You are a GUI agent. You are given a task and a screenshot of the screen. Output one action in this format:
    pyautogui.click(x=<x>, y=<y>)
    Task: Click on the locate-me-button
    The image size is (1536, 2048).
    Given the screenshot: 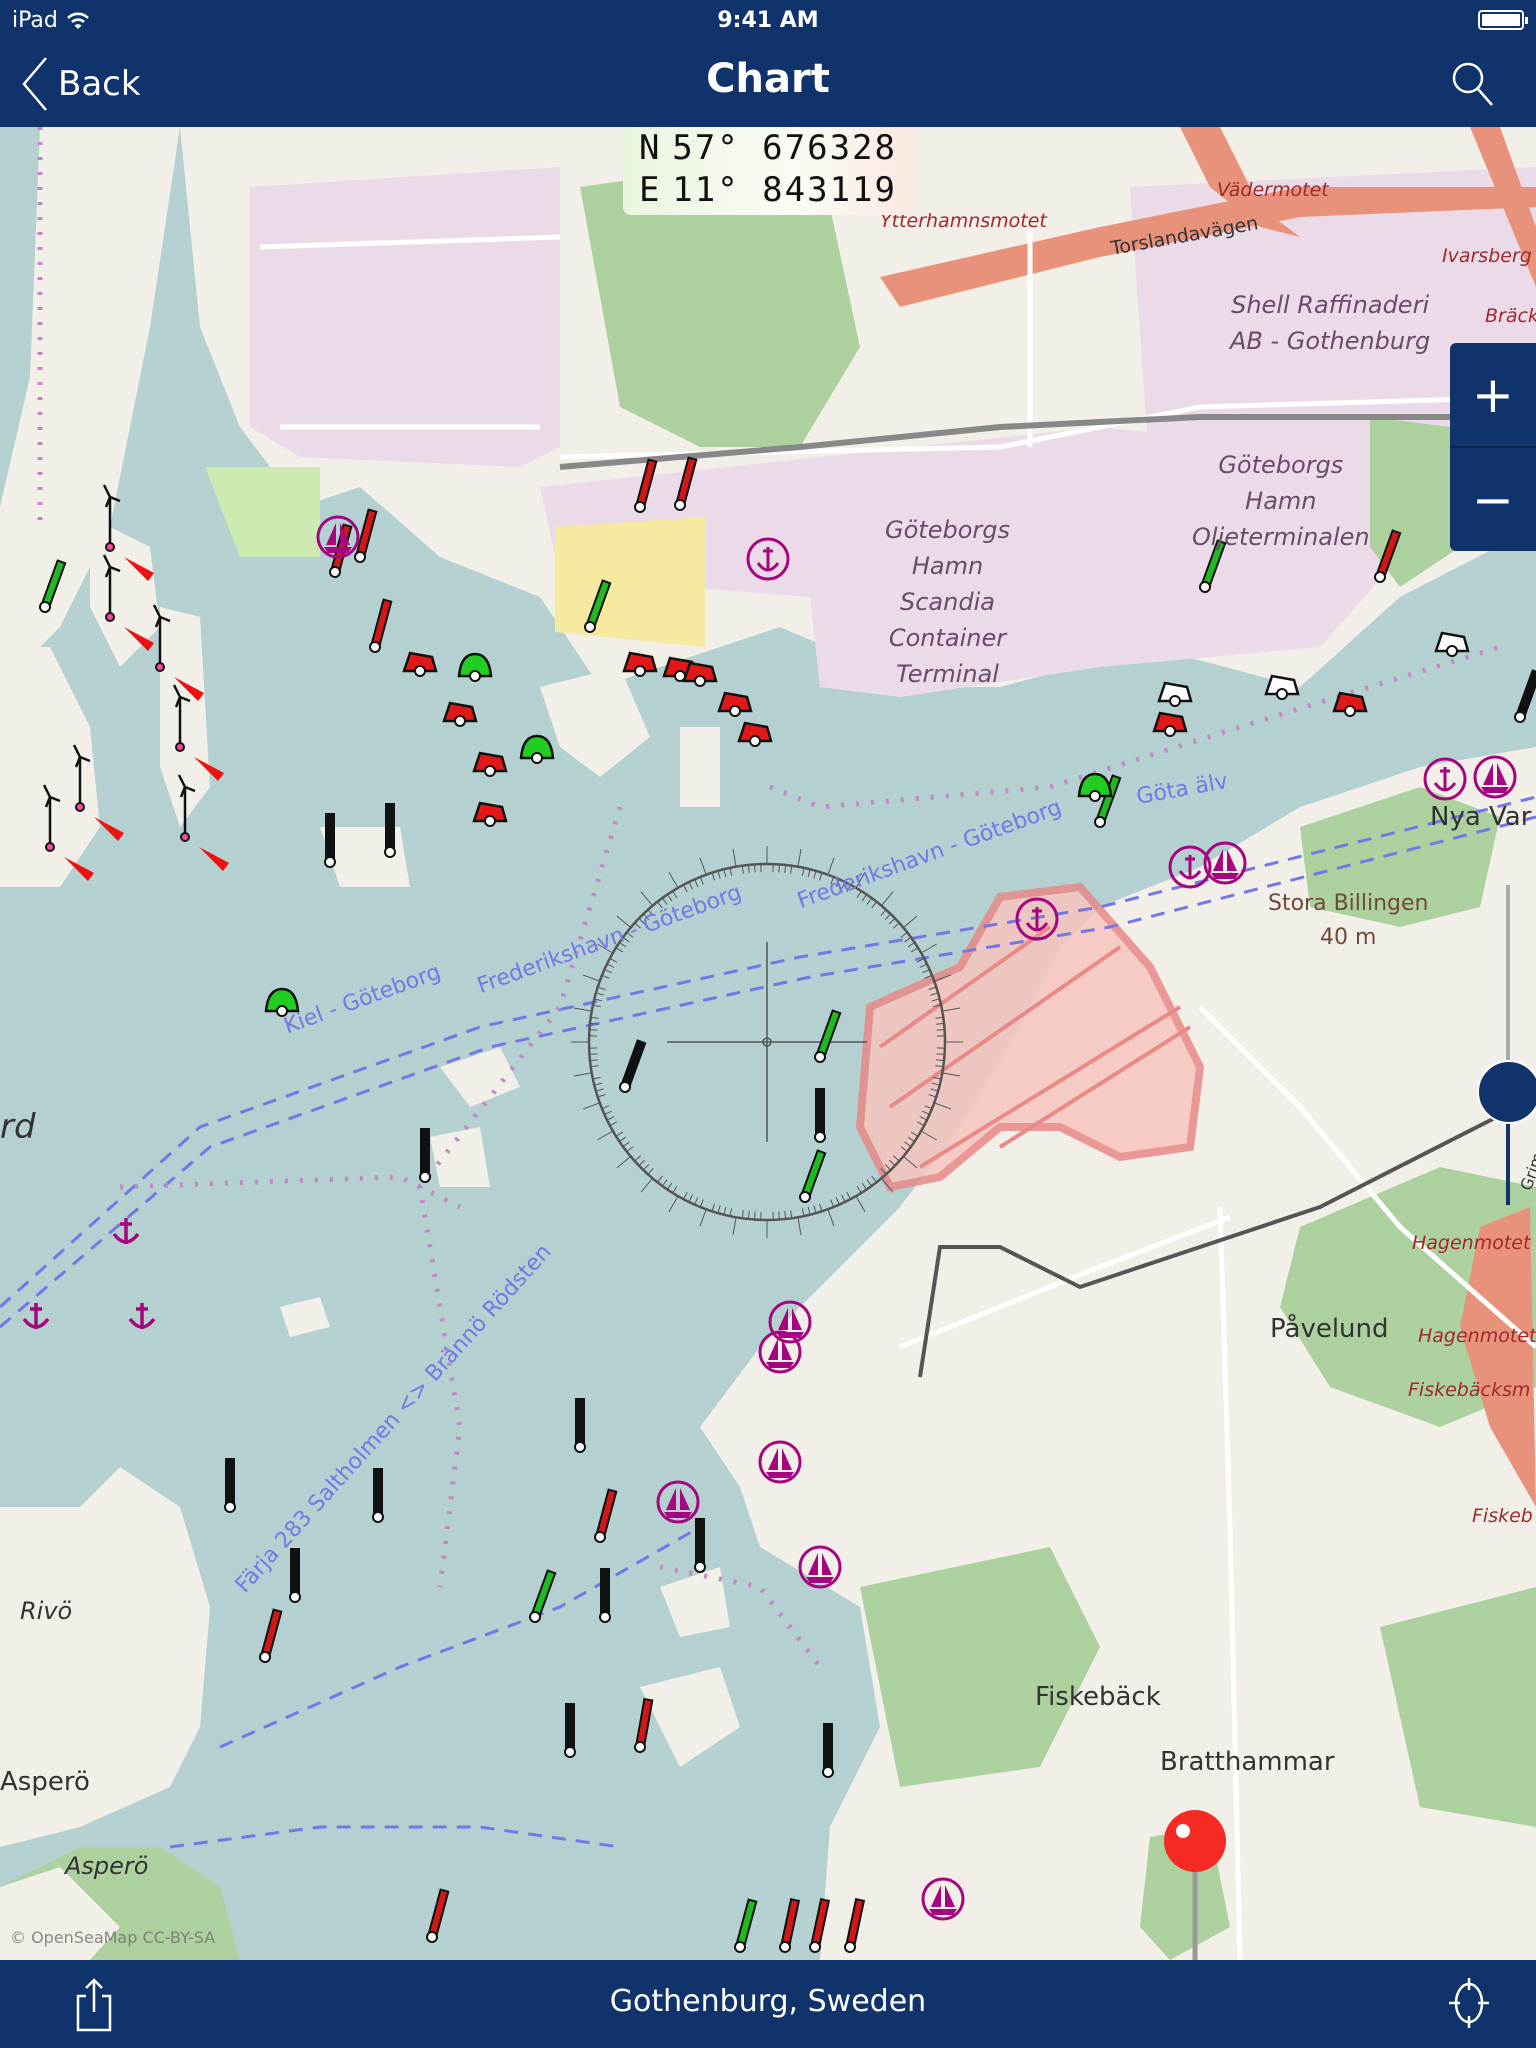 What is the action you would take?
    pyautogui.click(x=1469, y=2005)
    